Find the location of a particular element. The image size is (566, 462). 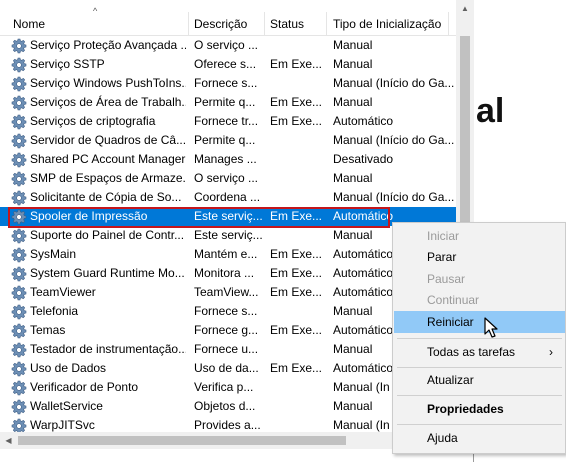

scroll-left-icon: ◀ is located at coordinates (8, 440).